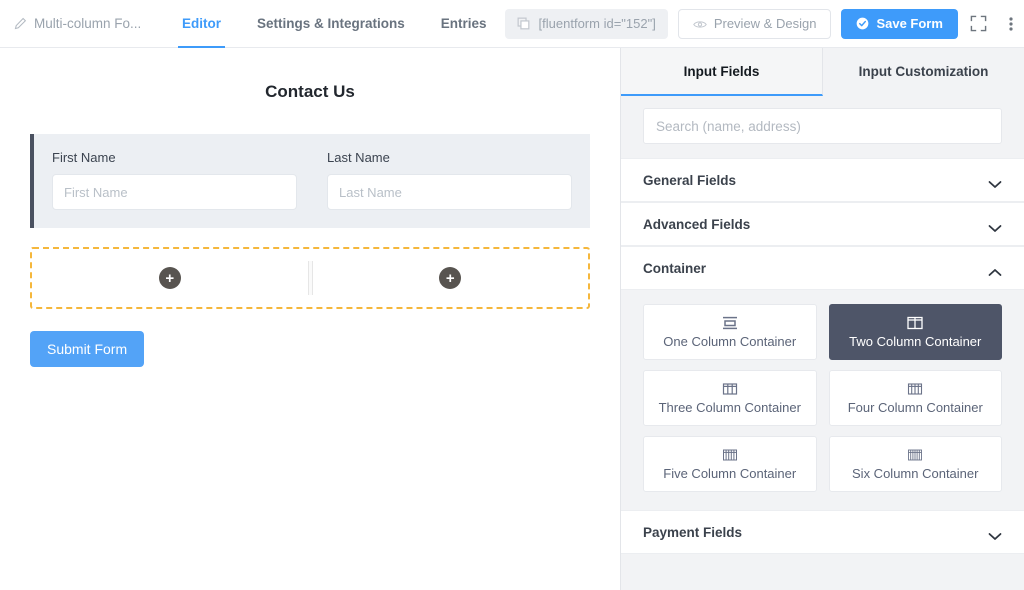 This screenshot has width=1024, height=590. I want to click on add-field-button-right: +, so click(450, 278).